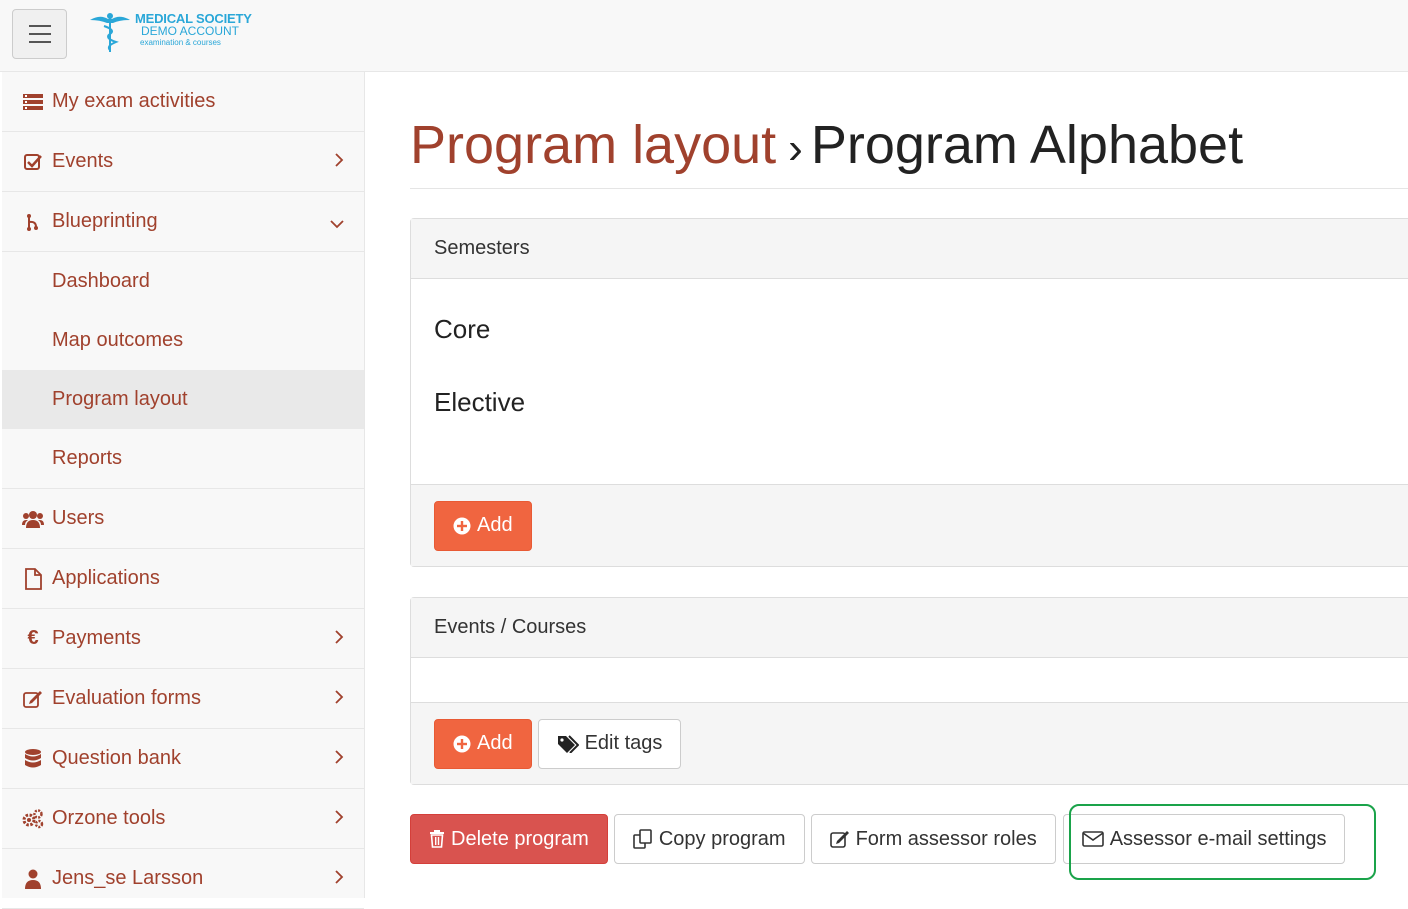 The width and height of the screenshot is (1408, 909). Describe the element at coordinates (118, 340) in the screenshot. I see `sidebar-item-label: Map outcomes` at that location.